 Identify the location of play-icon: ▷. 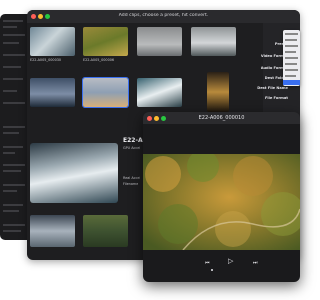
(230, 261).